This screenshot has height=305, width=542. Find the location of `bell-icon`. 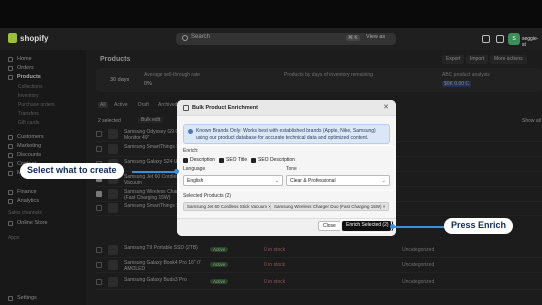

bell-icon is located at coordinates (500, 39).